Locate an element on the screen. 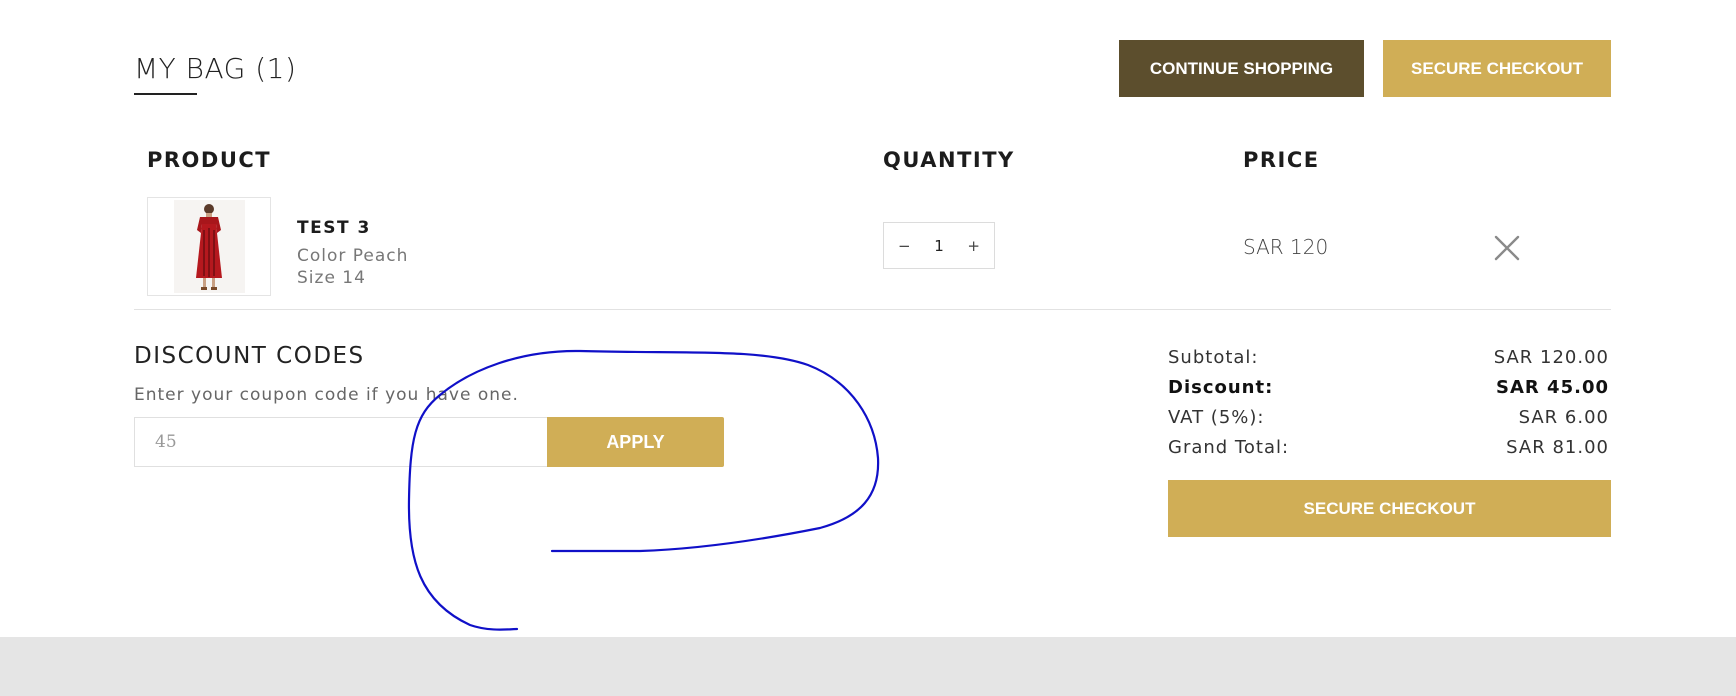 This screenshot has height=696, width=1736. column-header-product: PRODUCT is located at coordinates (209, 160).